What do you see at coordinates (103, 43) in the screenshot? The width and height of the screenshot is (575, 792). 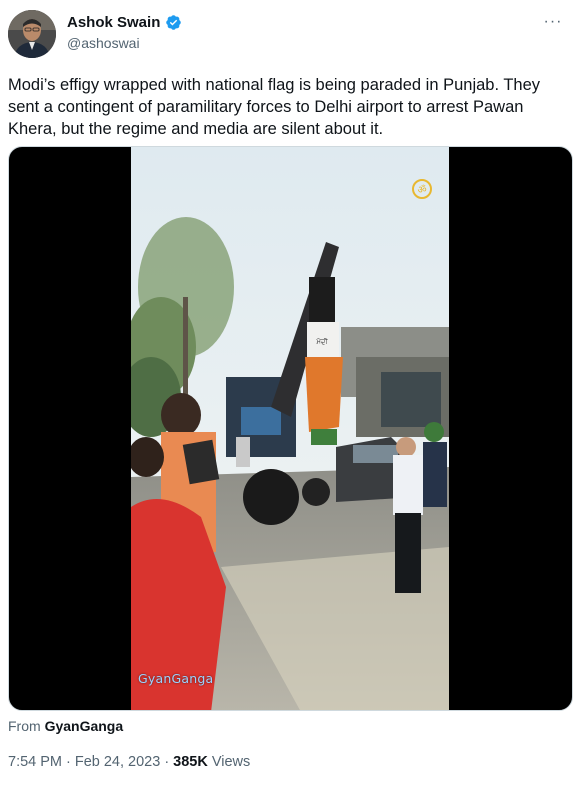 I see `author-handle: @ashoswai` at bounding box center [103, 43].